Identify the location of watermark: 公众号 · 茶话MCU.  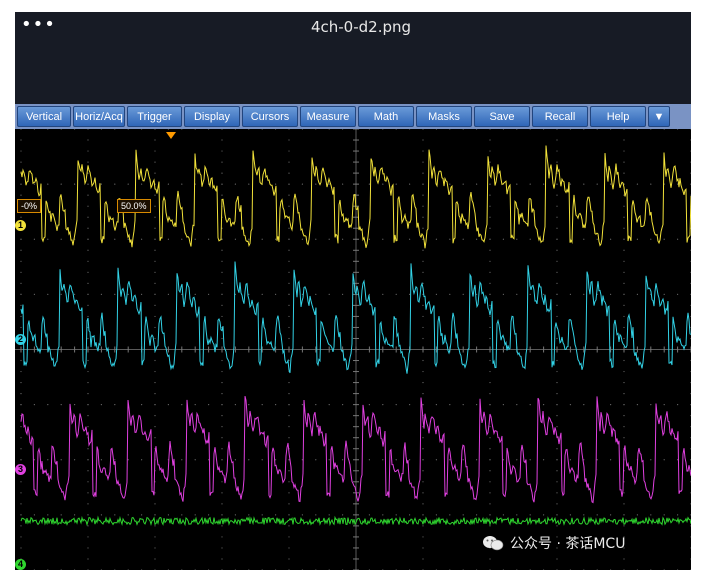
(553, 543).